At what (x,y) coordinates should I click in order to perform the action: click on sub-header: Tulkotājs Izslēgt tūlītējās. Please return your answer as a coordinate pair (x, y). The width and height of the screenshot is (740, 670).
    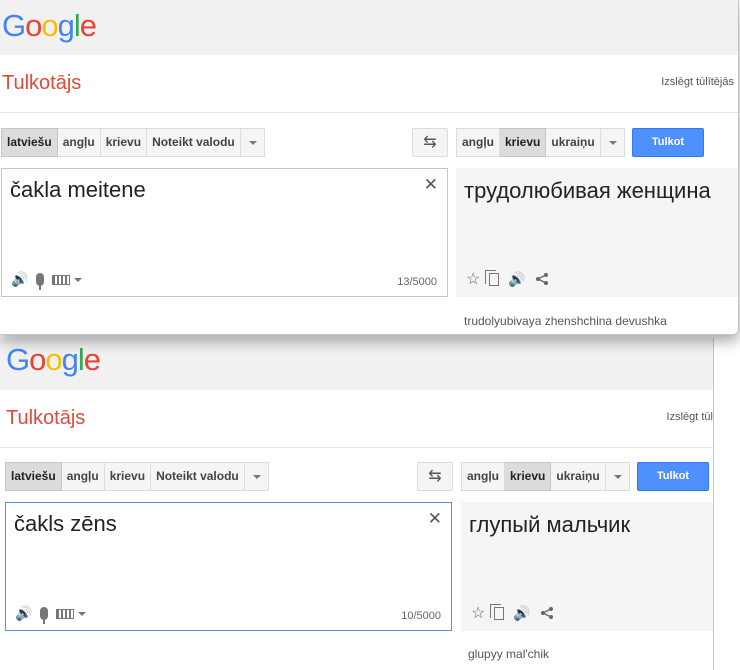
    Looking at the image, I should click on (369, 84).